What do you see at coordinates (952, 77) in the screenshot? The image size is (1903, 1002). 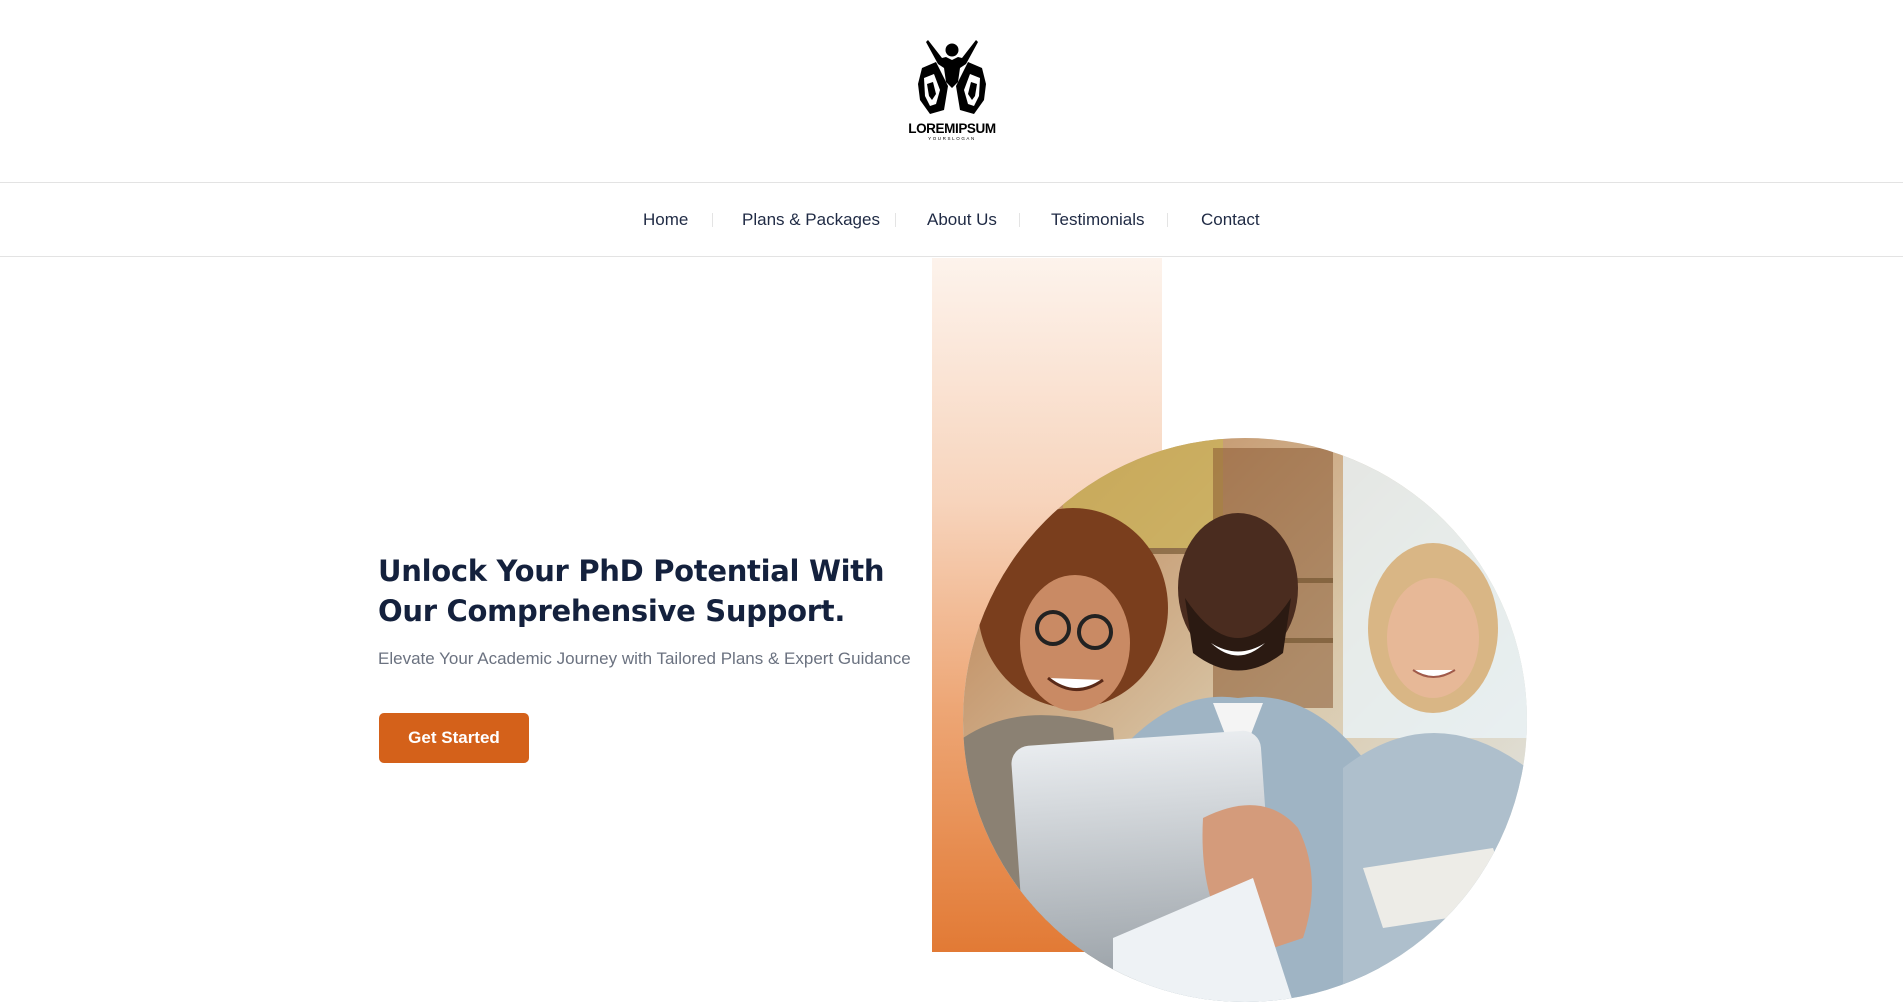 I see `people-raising-hands-icon` at bounding box center [952, 77].